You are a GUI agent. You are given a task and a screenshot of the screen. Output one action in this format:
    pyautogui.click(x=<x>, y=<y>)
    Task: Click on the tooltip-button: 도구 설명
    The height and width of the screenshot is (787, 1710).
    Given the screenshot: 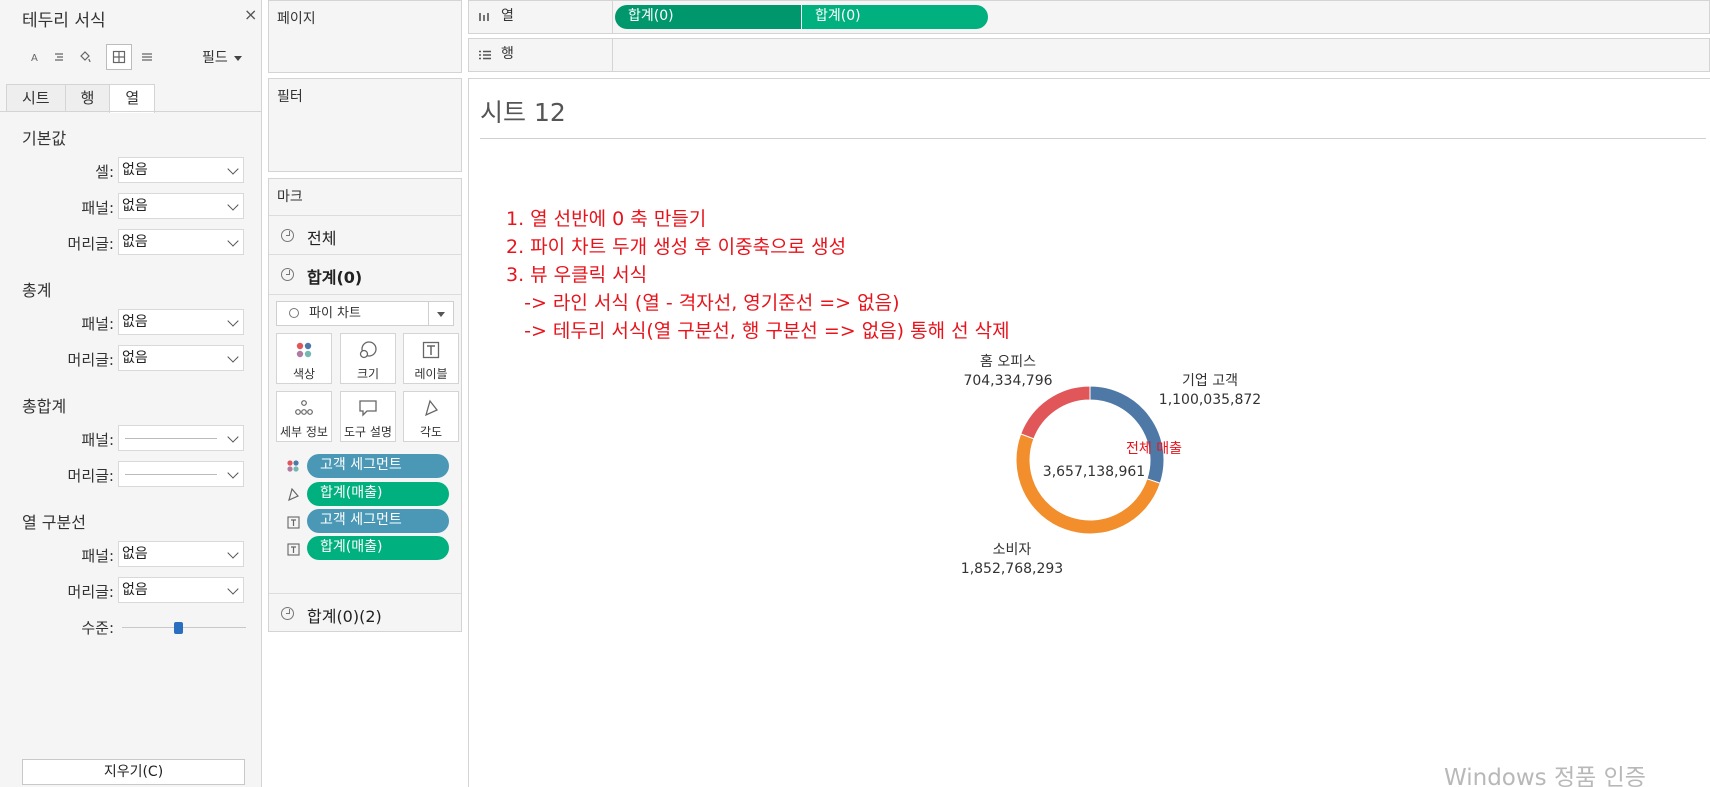 What is the action you would take?
    pyautogui.click(x=368, y=416)
    